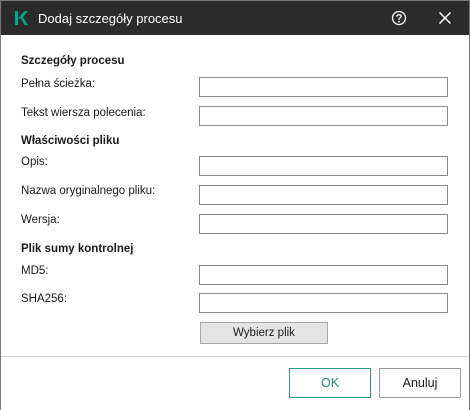 Image resolution: width=470 pixels, height=410 pixels. What do you see at coordinates (323, 116) in the screenshot?
I see `command-line-input` at bounding box center [323, 116].